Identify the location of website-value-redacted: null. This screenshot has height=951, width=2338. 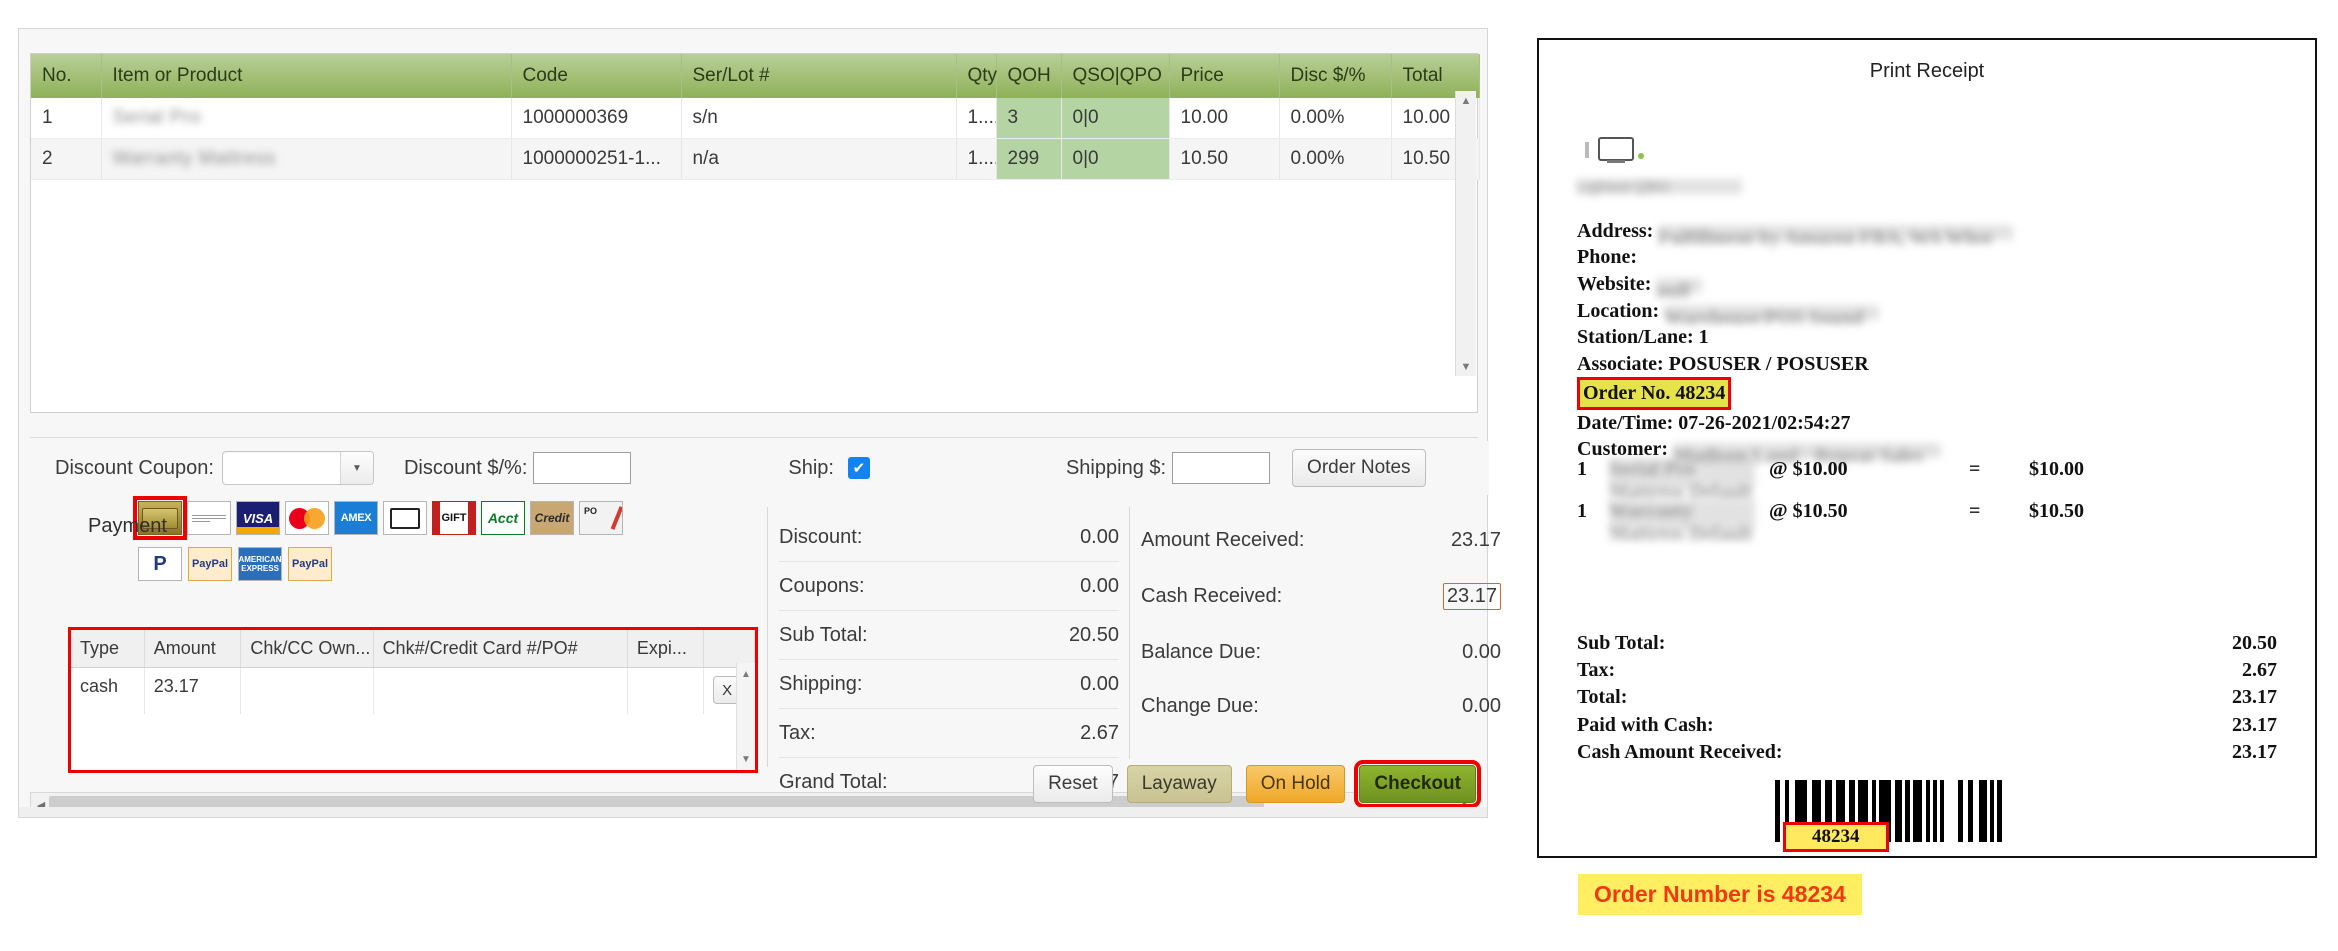
(1679, 289).